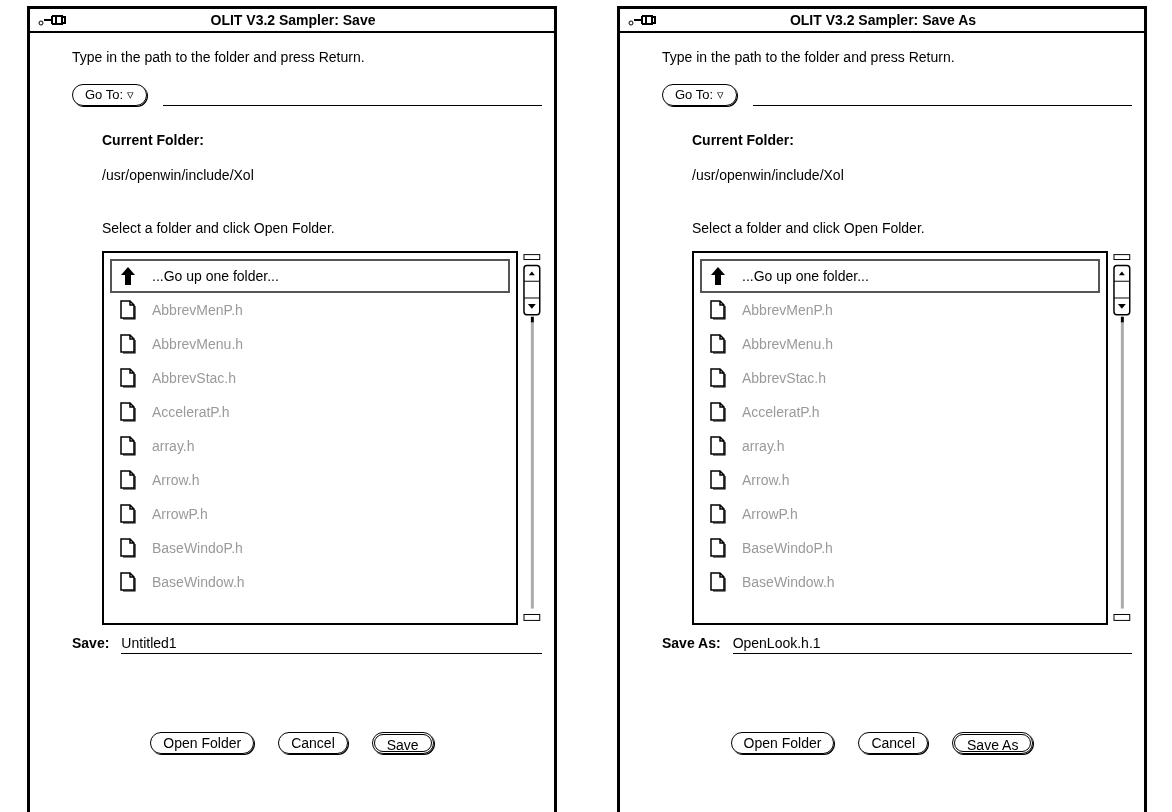 The image size is (1172, 812). What do you see at coordinates (883, 20) in the screenshot?
I see `window-title: OLIT V3.2 Sampler: Save As` at bounding box center [883, 20].